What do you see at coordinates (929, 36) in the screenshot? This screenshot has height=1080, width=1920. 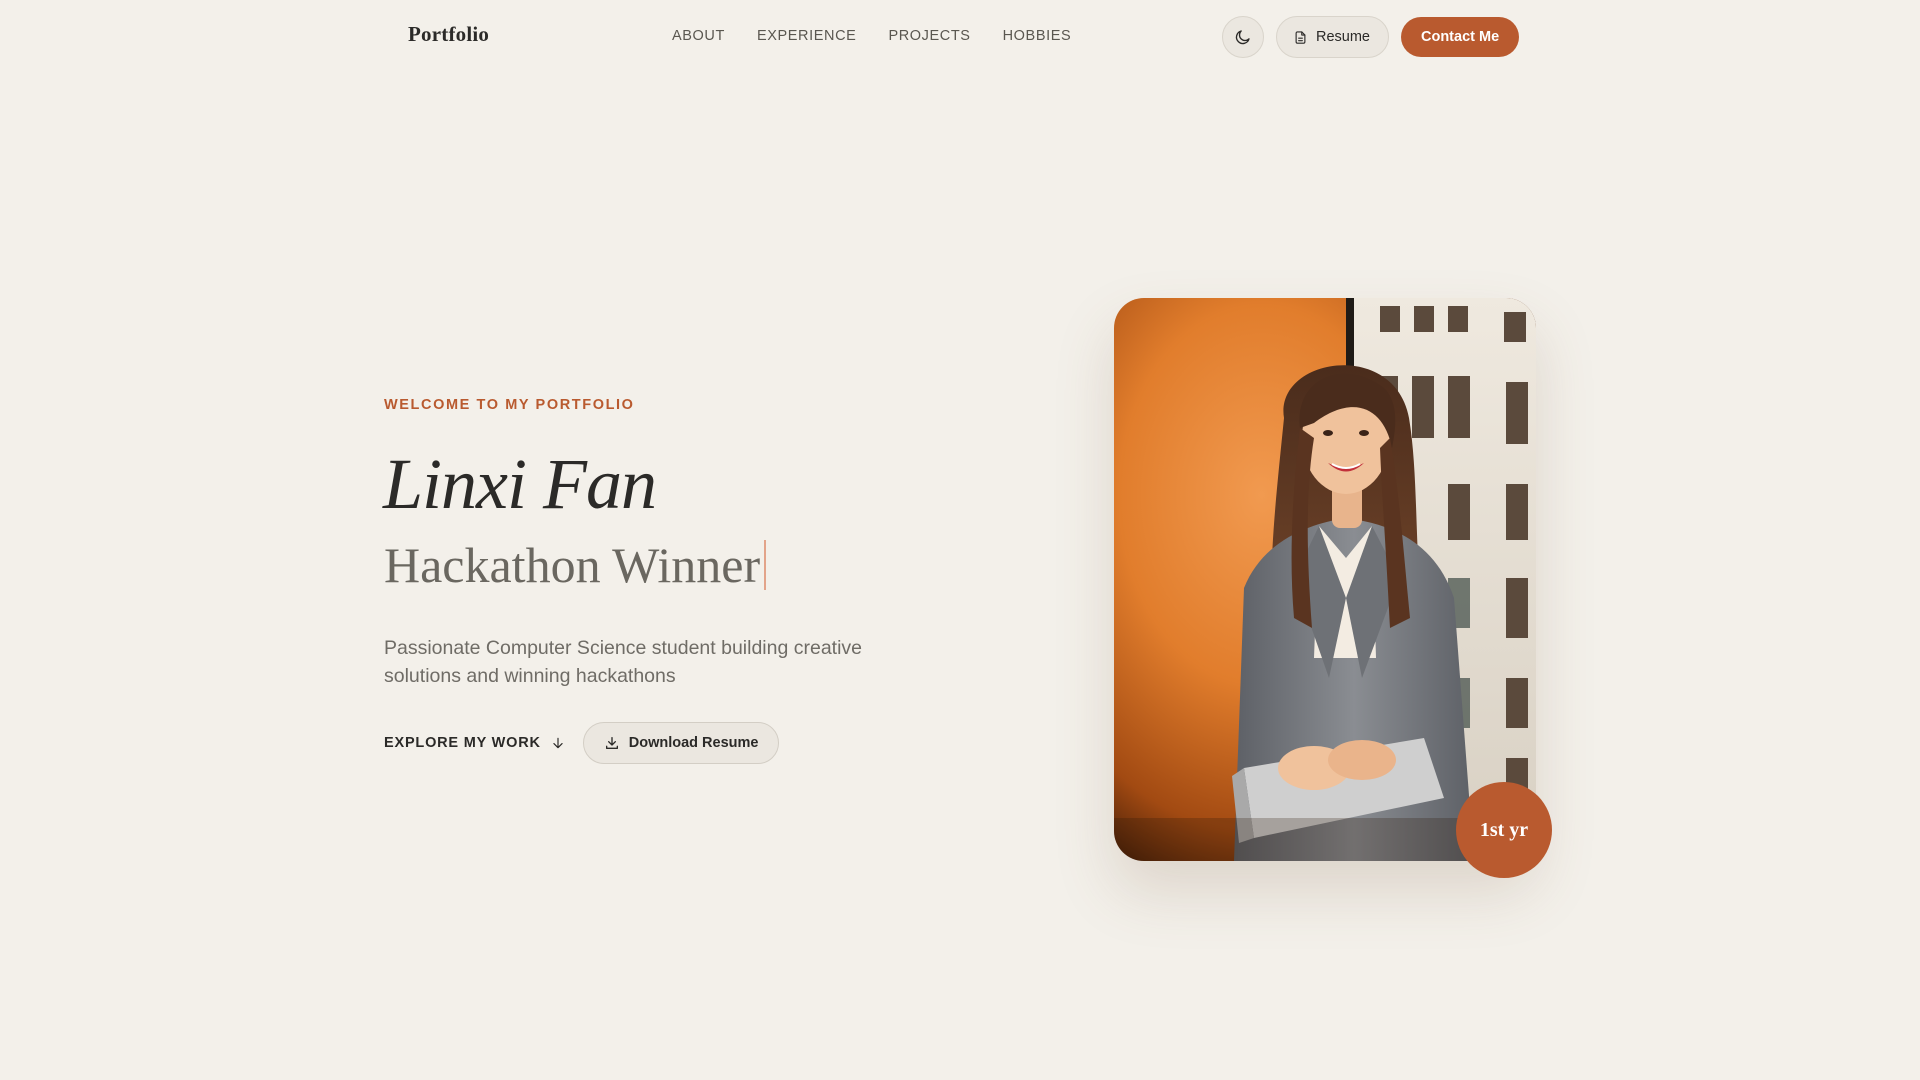 I see `nav-link-projects: PROJECTS` at bounding box center [929, 36].